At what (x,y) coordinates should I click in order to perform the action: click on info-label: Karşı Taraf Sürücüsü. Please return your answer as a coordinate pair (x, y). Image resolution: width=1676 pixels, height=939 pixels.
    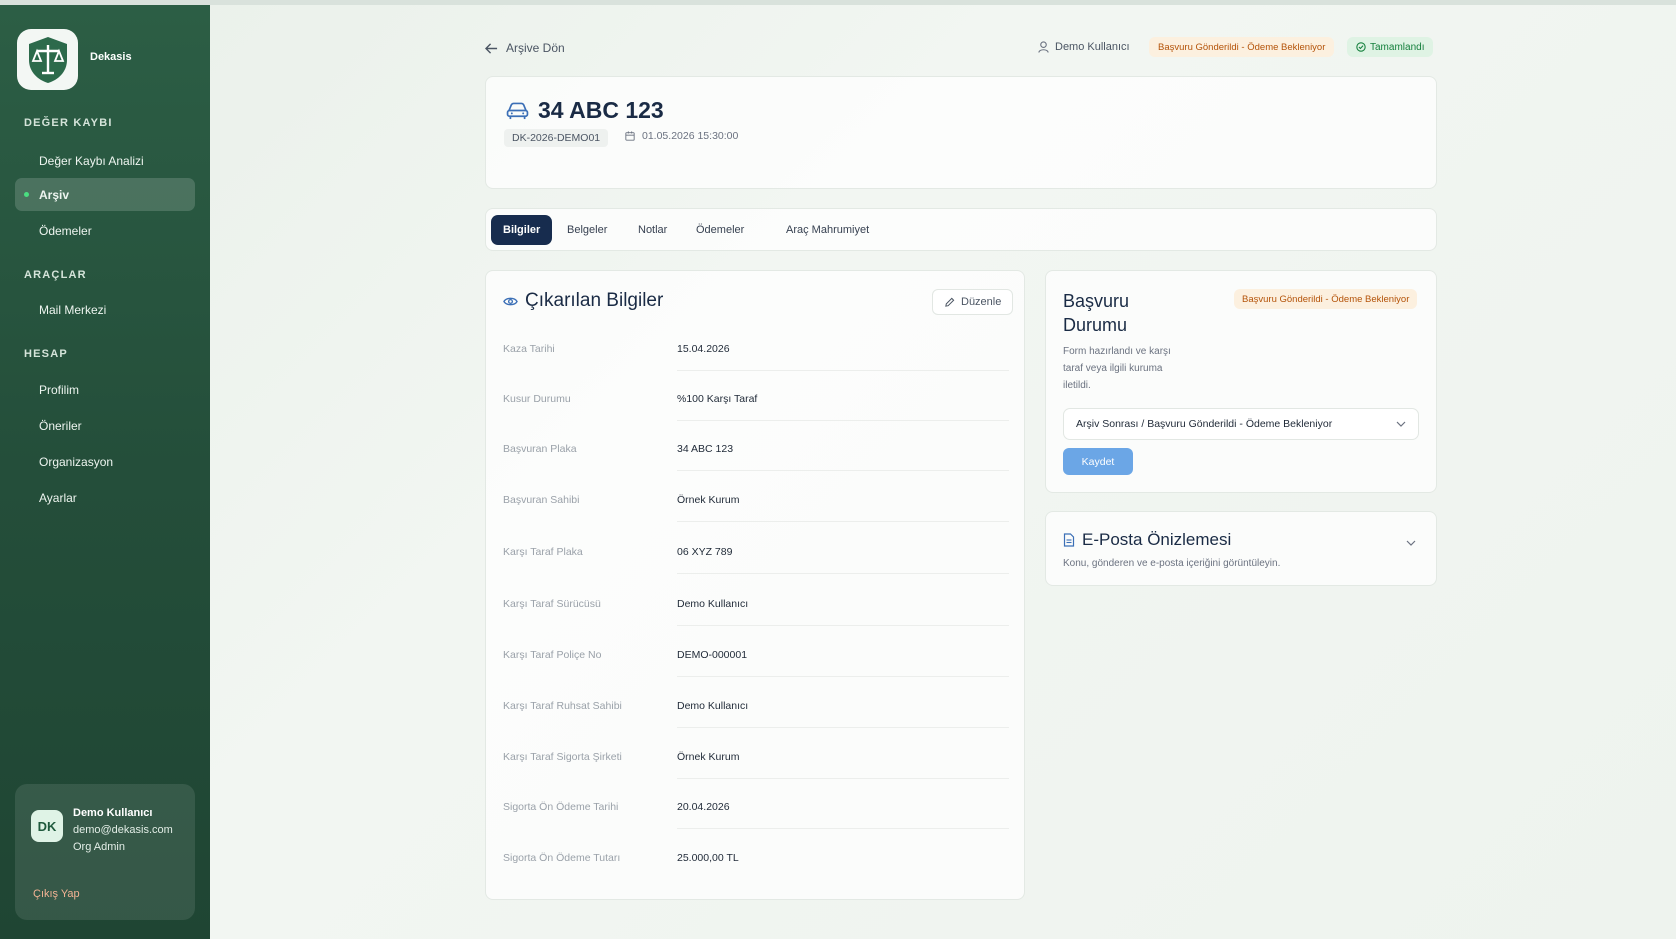
    Looking at the image, I should click on (552, 604).